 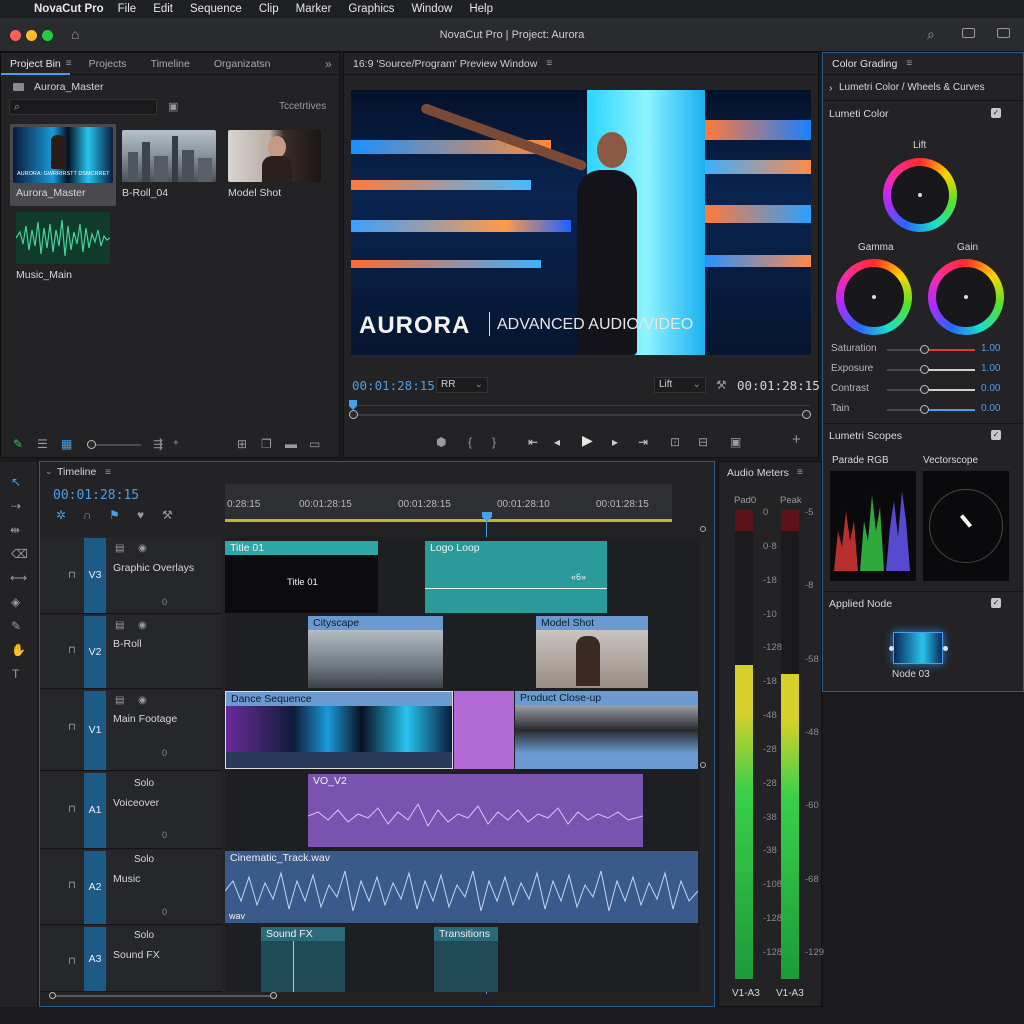 What do you see at coordinates (494, 442) in the screenshot?
I see `mark-out-icon: }` at bounding box center [494, 442].